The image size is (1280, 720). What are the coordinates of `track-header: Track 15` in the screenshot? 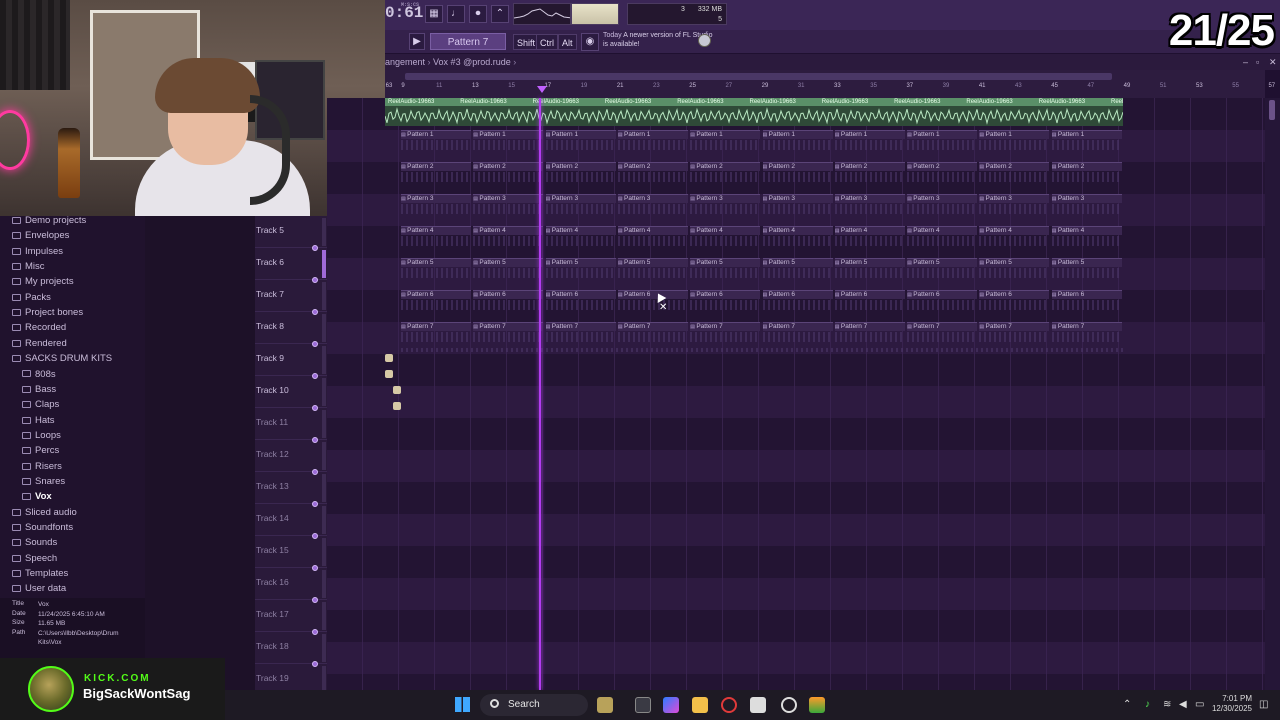 It's located at (291, 553).